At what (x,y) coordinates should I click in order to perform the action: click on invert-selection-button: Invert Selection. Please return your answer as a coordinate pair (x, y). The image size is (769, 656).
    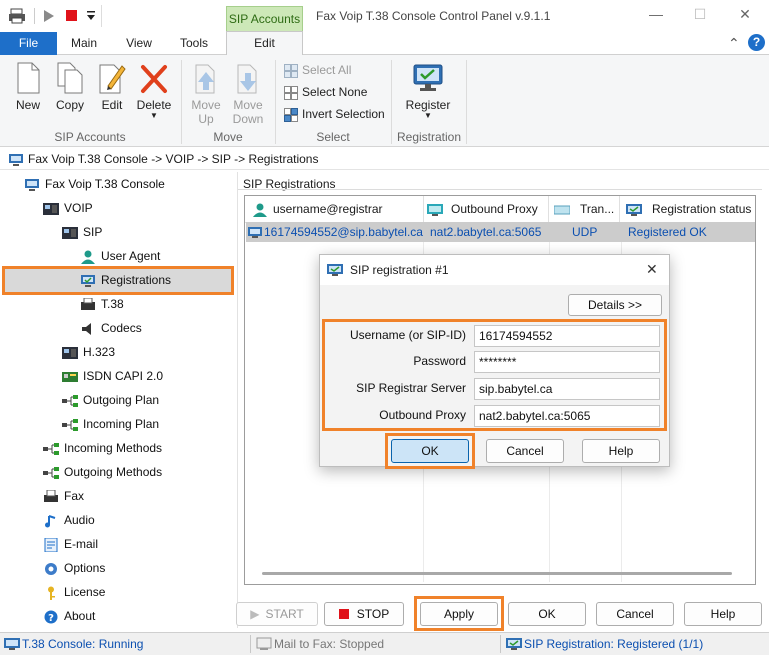
    Looking at the image, I should click on (334, 114).